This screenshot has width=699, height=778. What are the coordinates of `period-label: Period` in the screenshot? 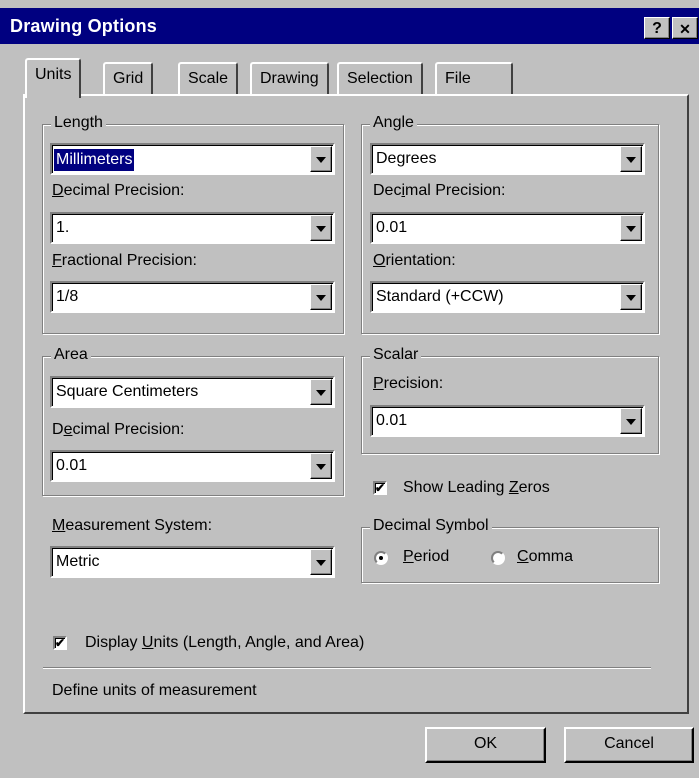 It's located at (426, 557).